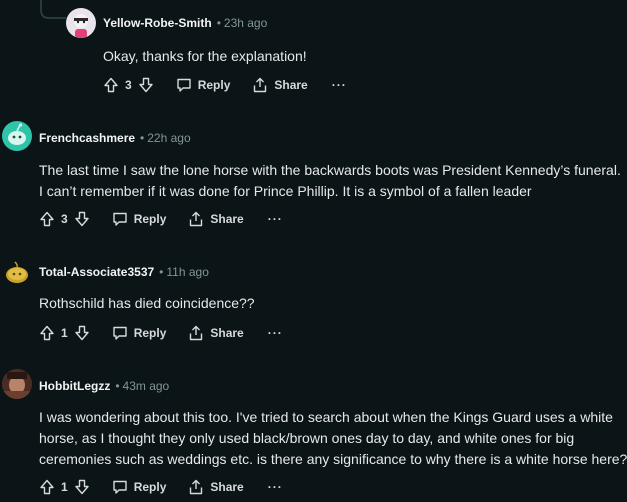 The image size is (627, 502). What do you see at coordinates (205, 56) in the screenshot?
I see `comment-body: Okay, thanks for the explanation!` at bounding box center [205, 56].